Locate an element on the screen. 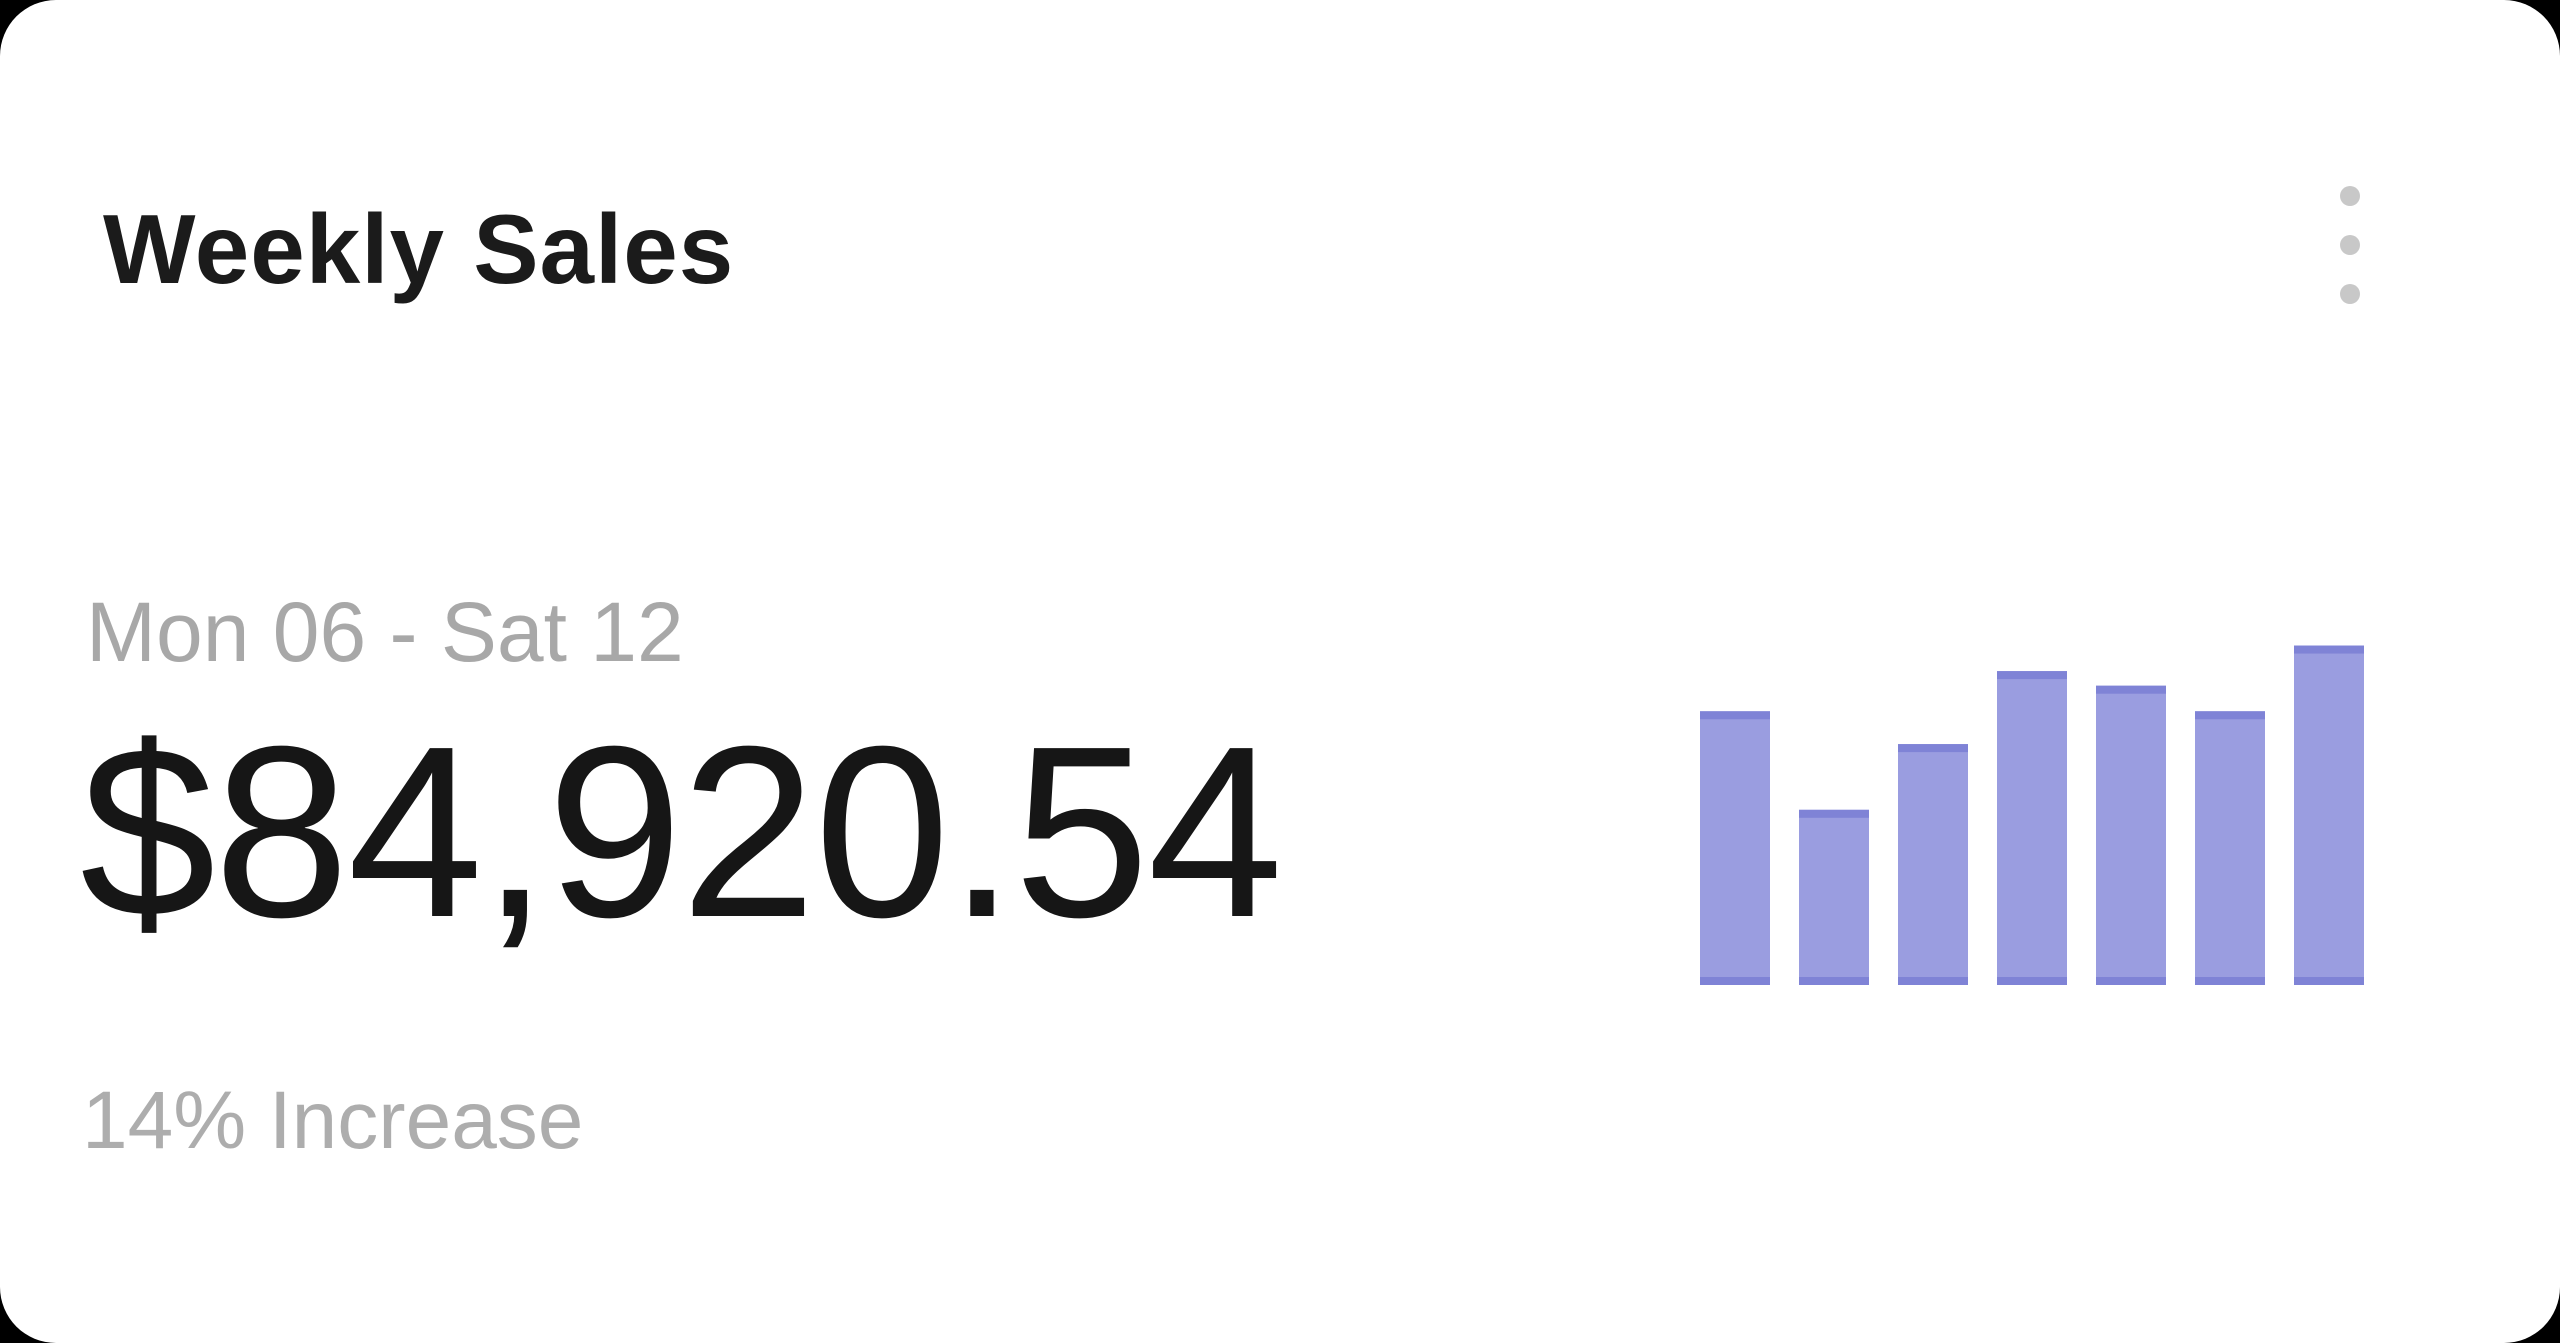 The height and width of the screenshot is (1343, 2560). card-title: Weekly Sales is located at coordinates (419, 249).